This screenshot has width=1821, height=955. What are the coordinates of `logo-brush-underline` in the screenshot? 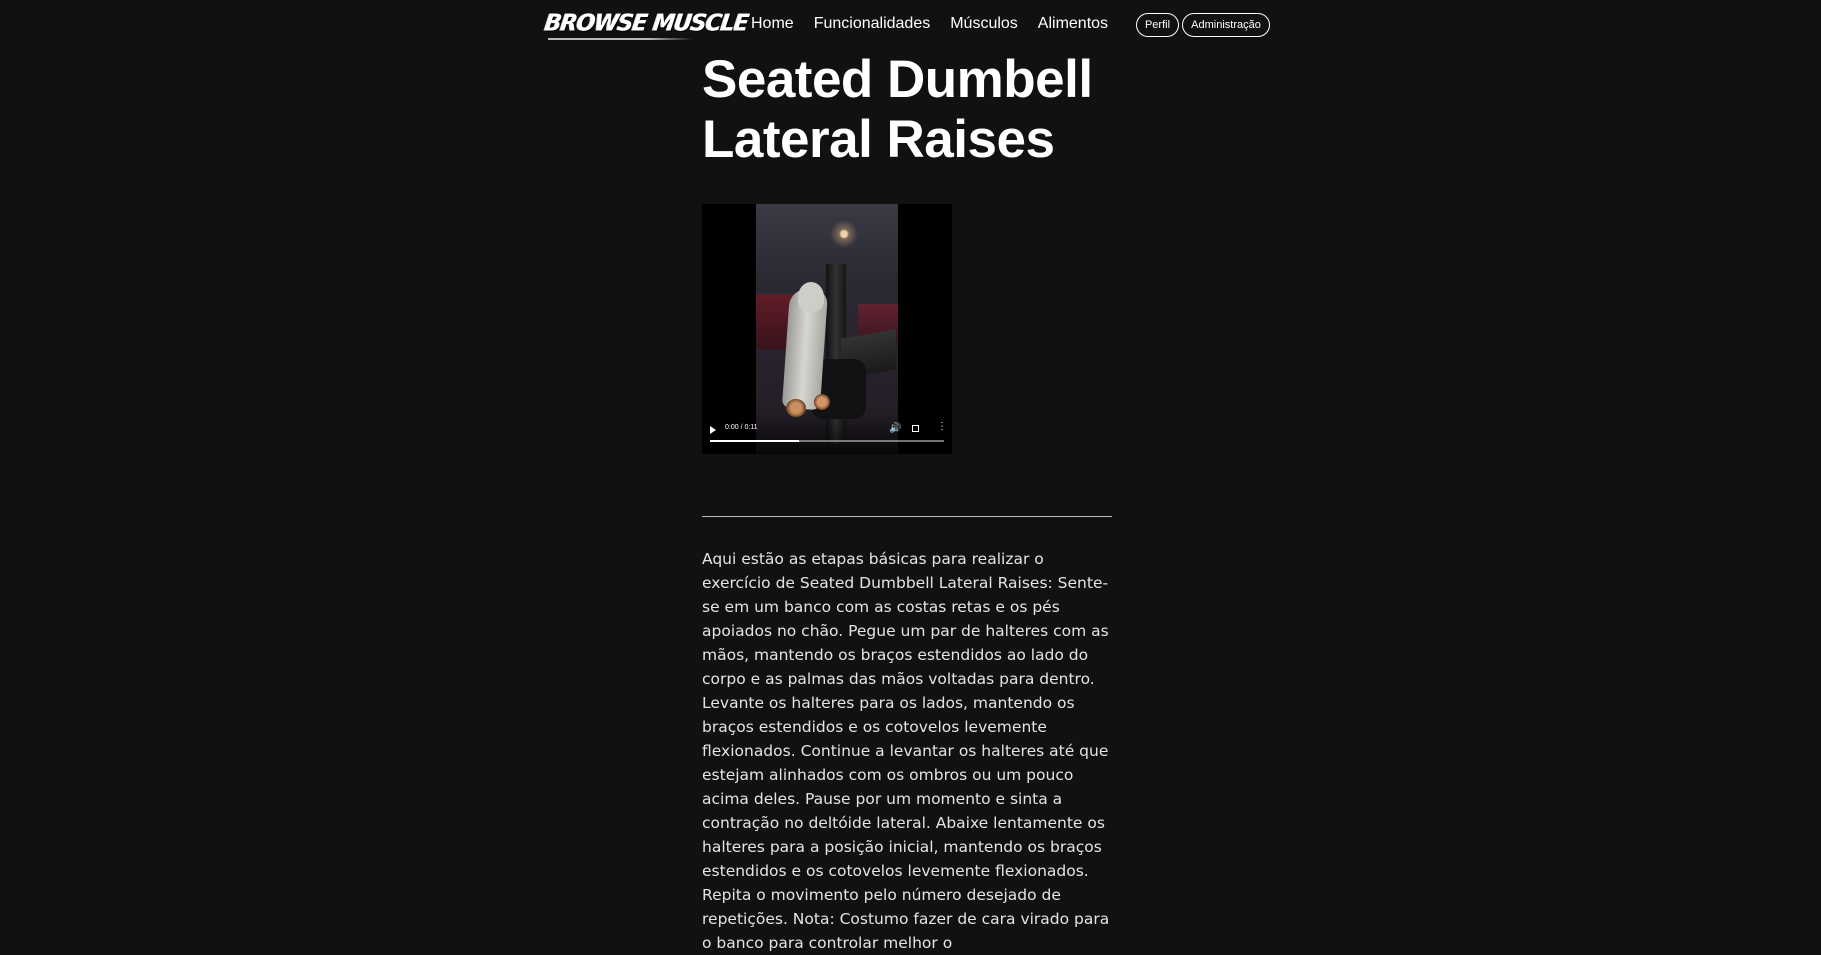 It's located at (620, 39).